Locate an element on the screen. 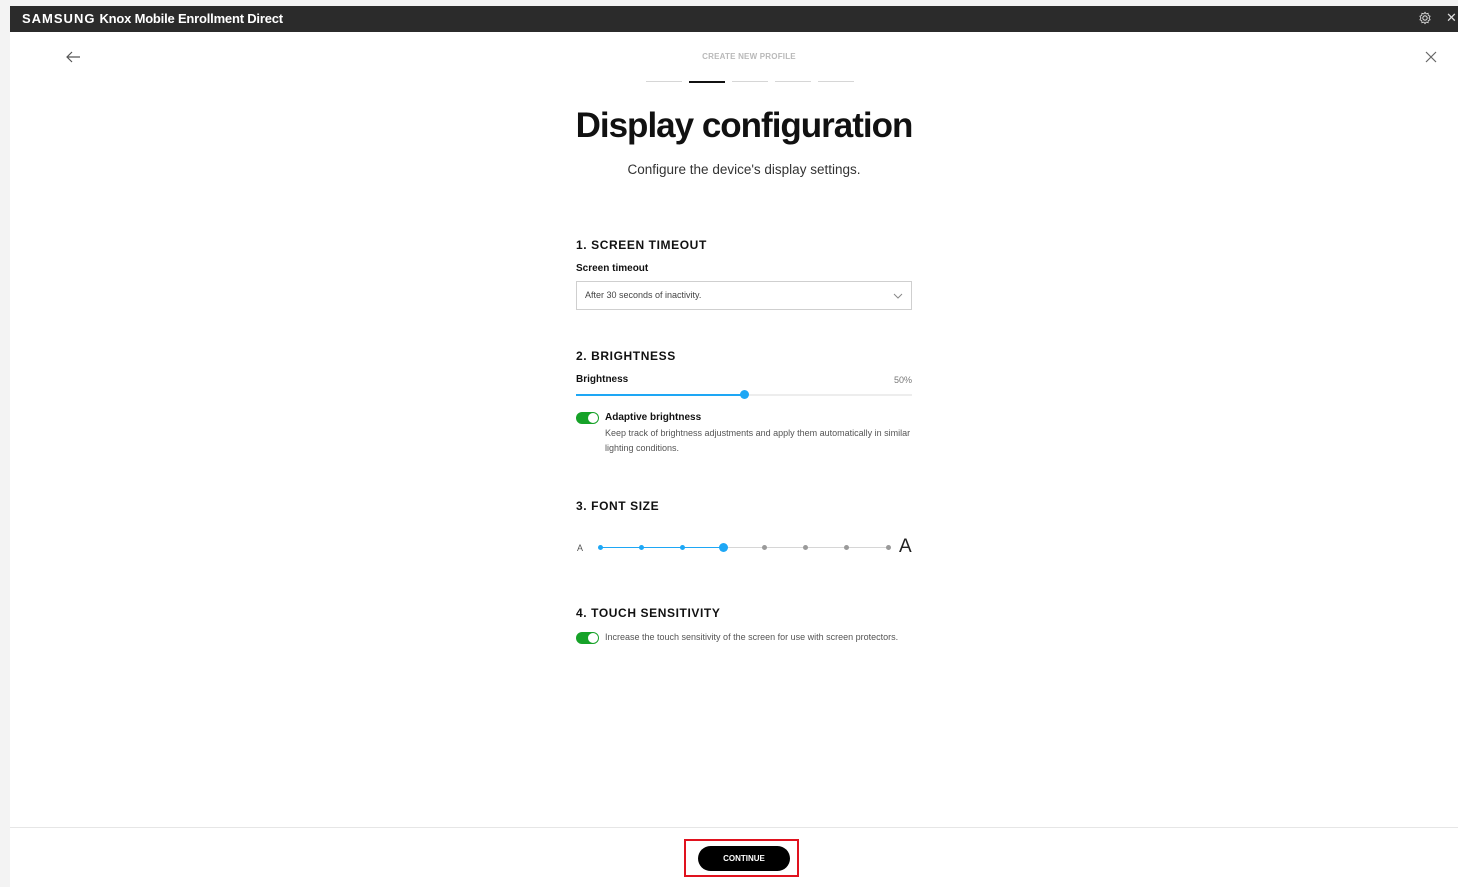 This screenshot has width=1458, height=887. window-close-icon: ✕ is located at coordinates (1452, 18).